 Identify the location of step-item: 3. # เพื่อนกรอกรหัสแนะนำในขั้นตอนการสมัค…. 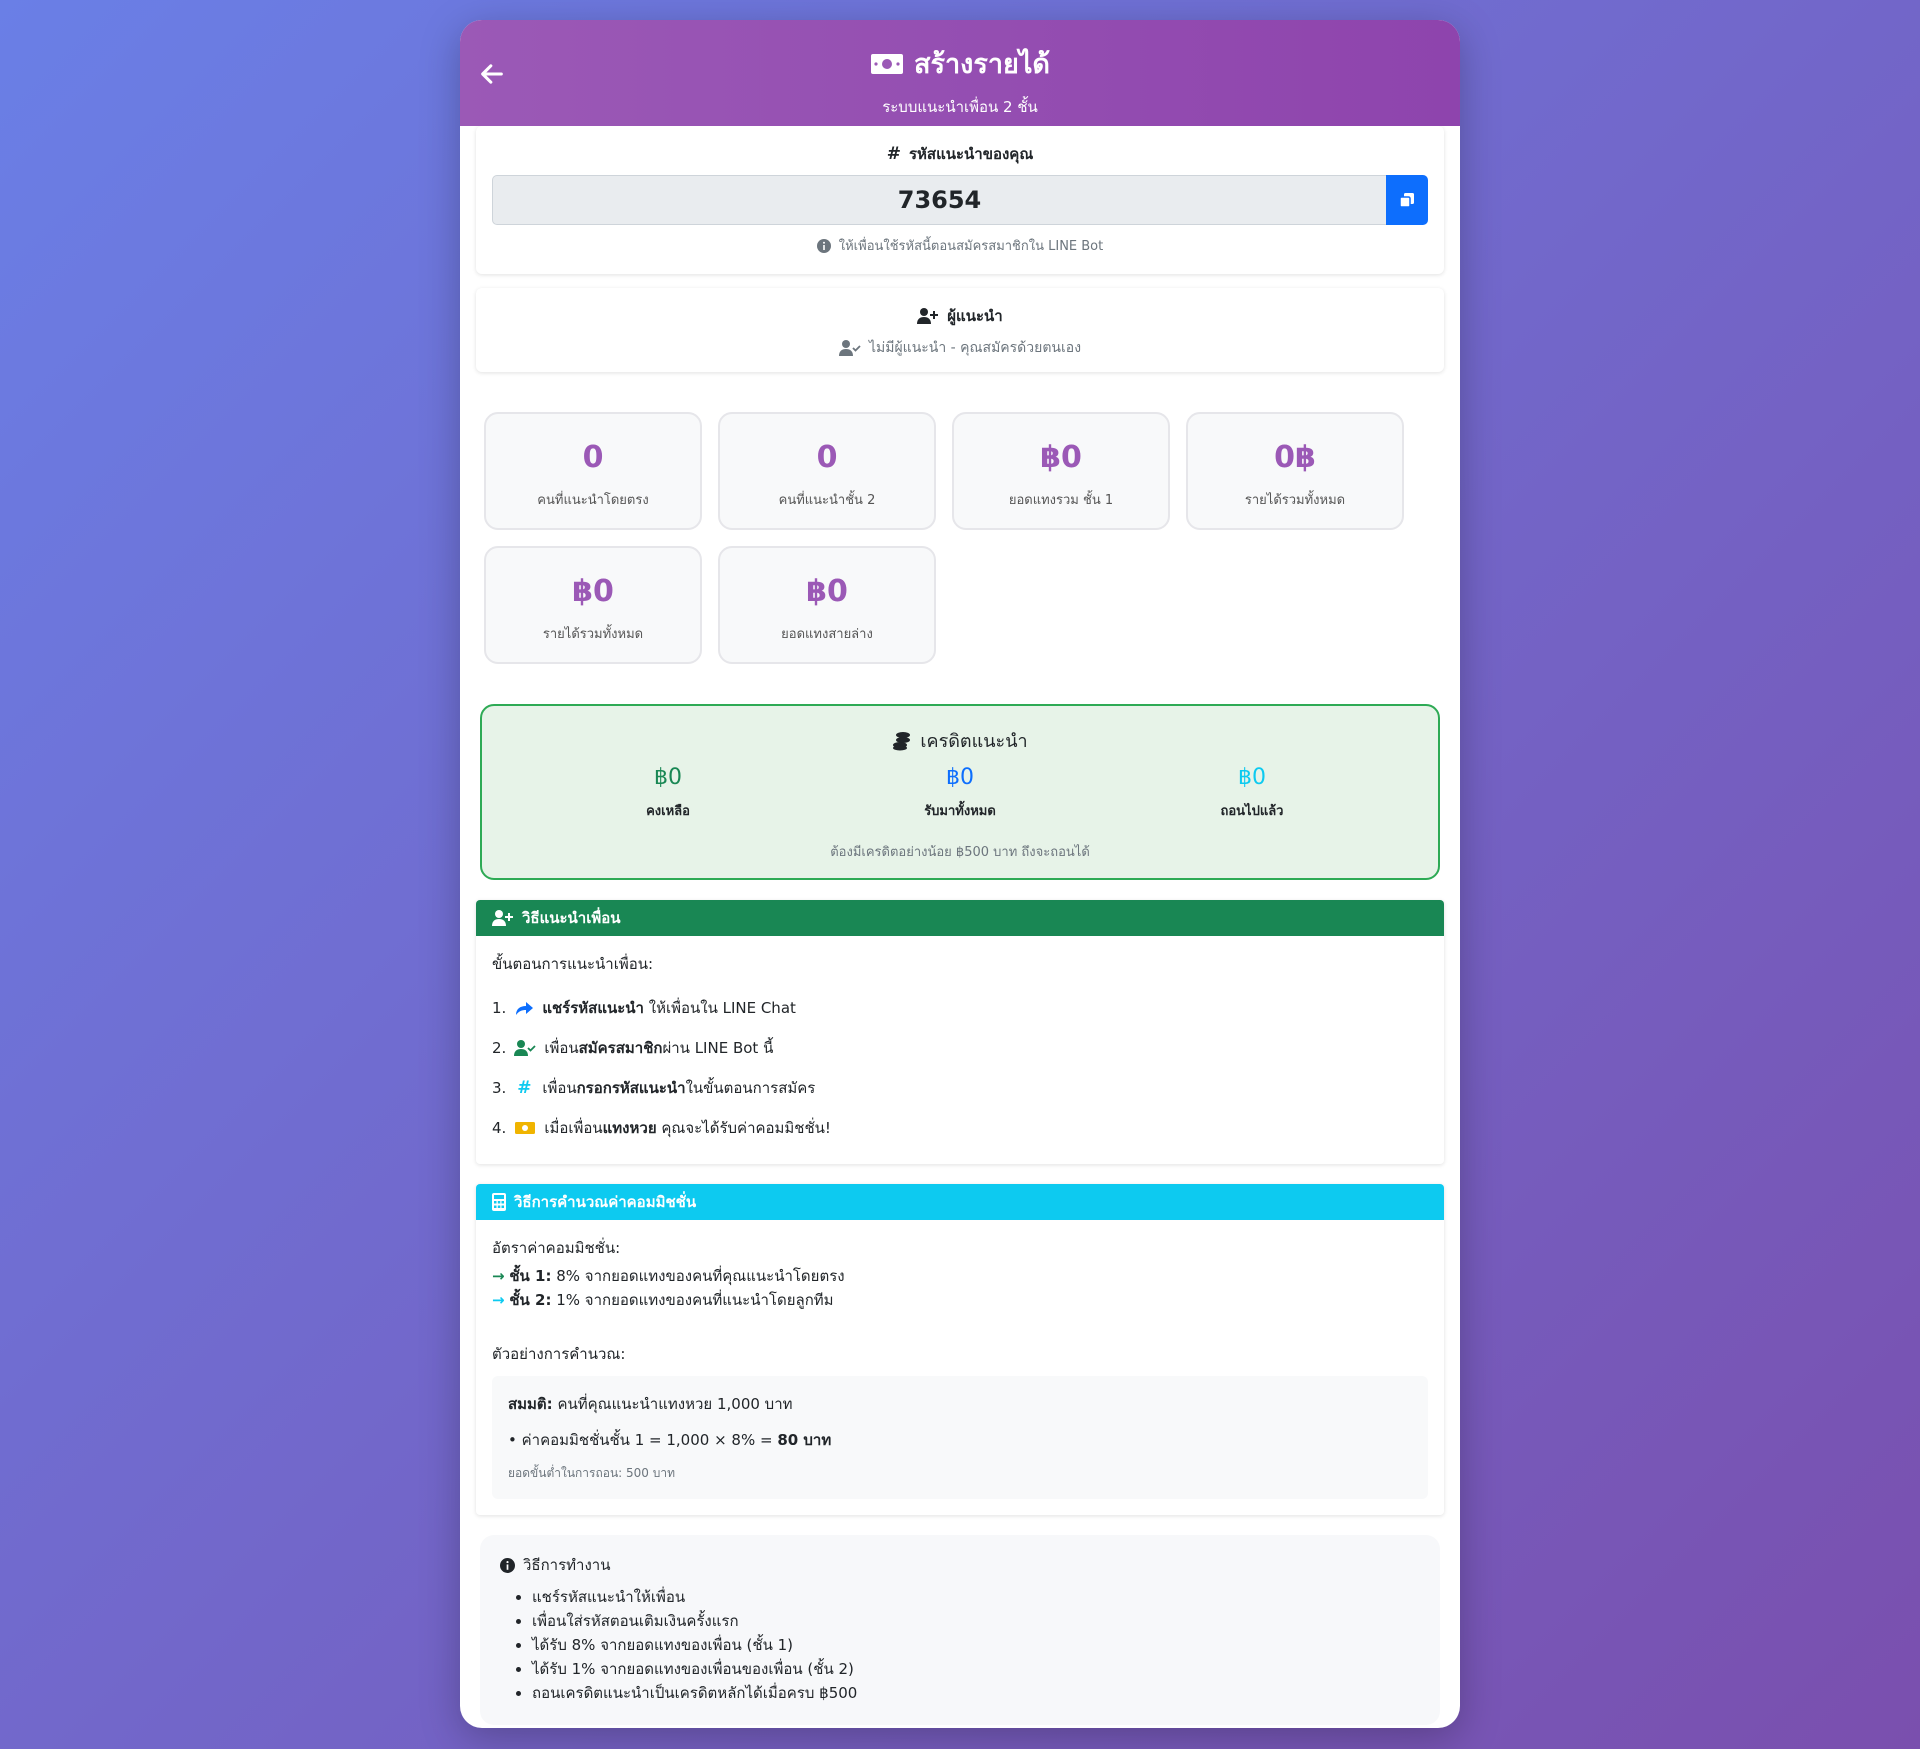
(960, 1088).